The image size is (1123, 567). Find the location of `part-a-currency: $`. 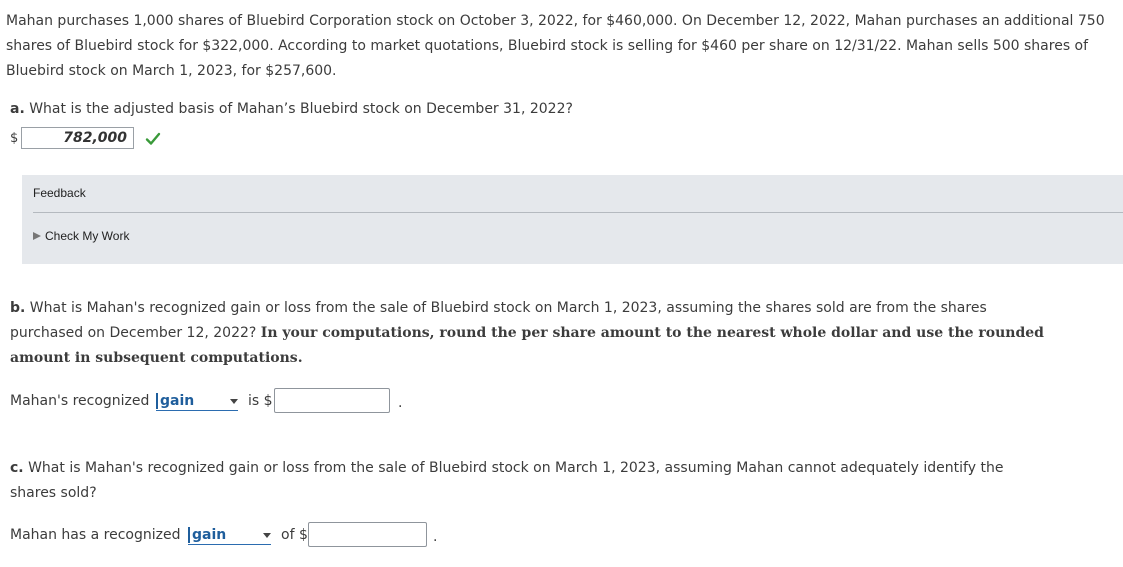

part-a-currency: $ is located at coordinates (14, 138).